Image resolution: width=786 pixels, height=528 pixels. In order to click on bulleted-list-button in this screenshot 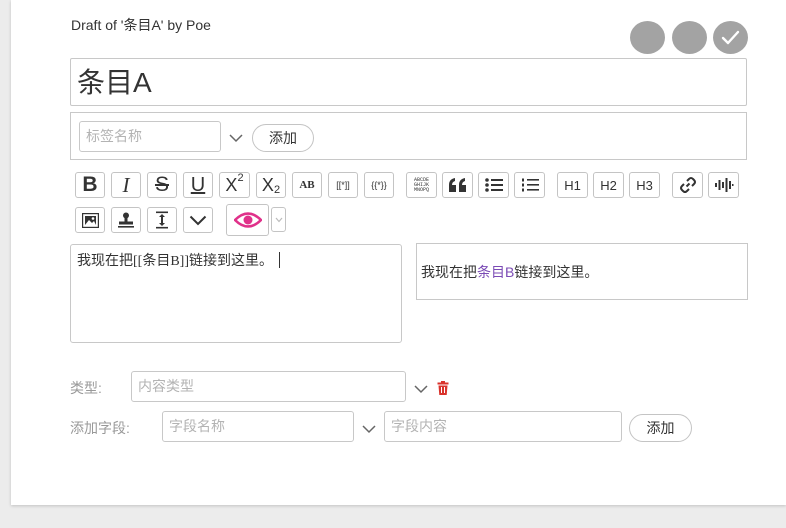, I will do `click(493, 185)`.